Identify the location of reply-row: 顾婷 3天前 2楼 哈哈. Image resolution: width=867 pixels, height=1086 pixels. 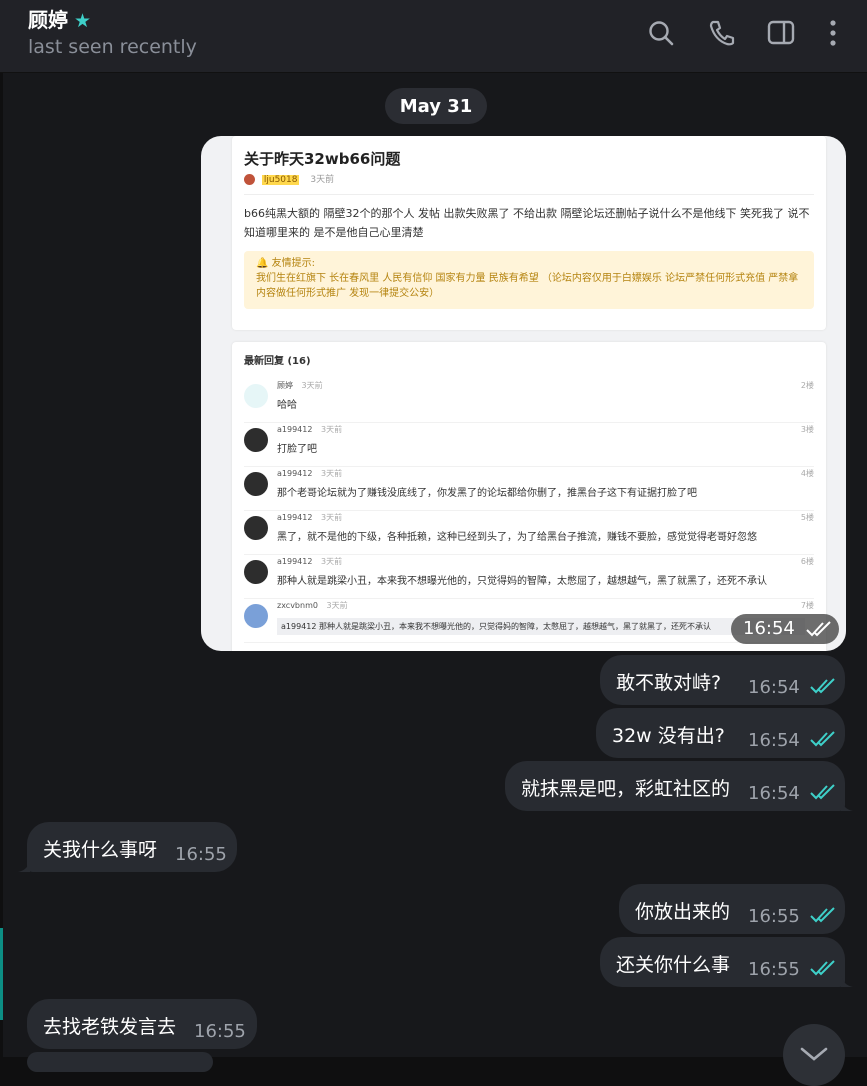
(529, 400).